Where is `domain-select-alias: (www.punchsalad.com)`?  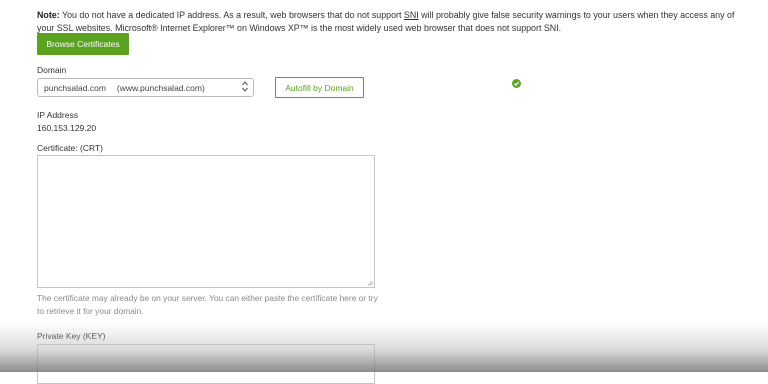 domain-select-alias: (www.punchsalad.com) is located at coordinates (160, 87).